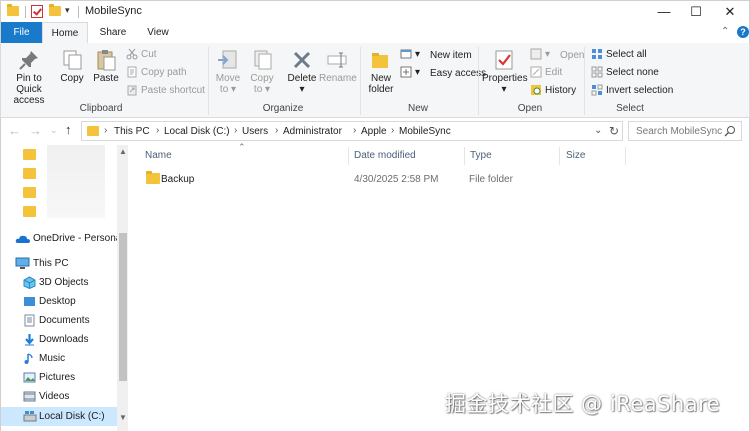 The width and height of the screenshot is (750, 431). Describe the element at coordinates (59, 320) in the screenshot. I see `nav-item-documents: Documents` at that location.